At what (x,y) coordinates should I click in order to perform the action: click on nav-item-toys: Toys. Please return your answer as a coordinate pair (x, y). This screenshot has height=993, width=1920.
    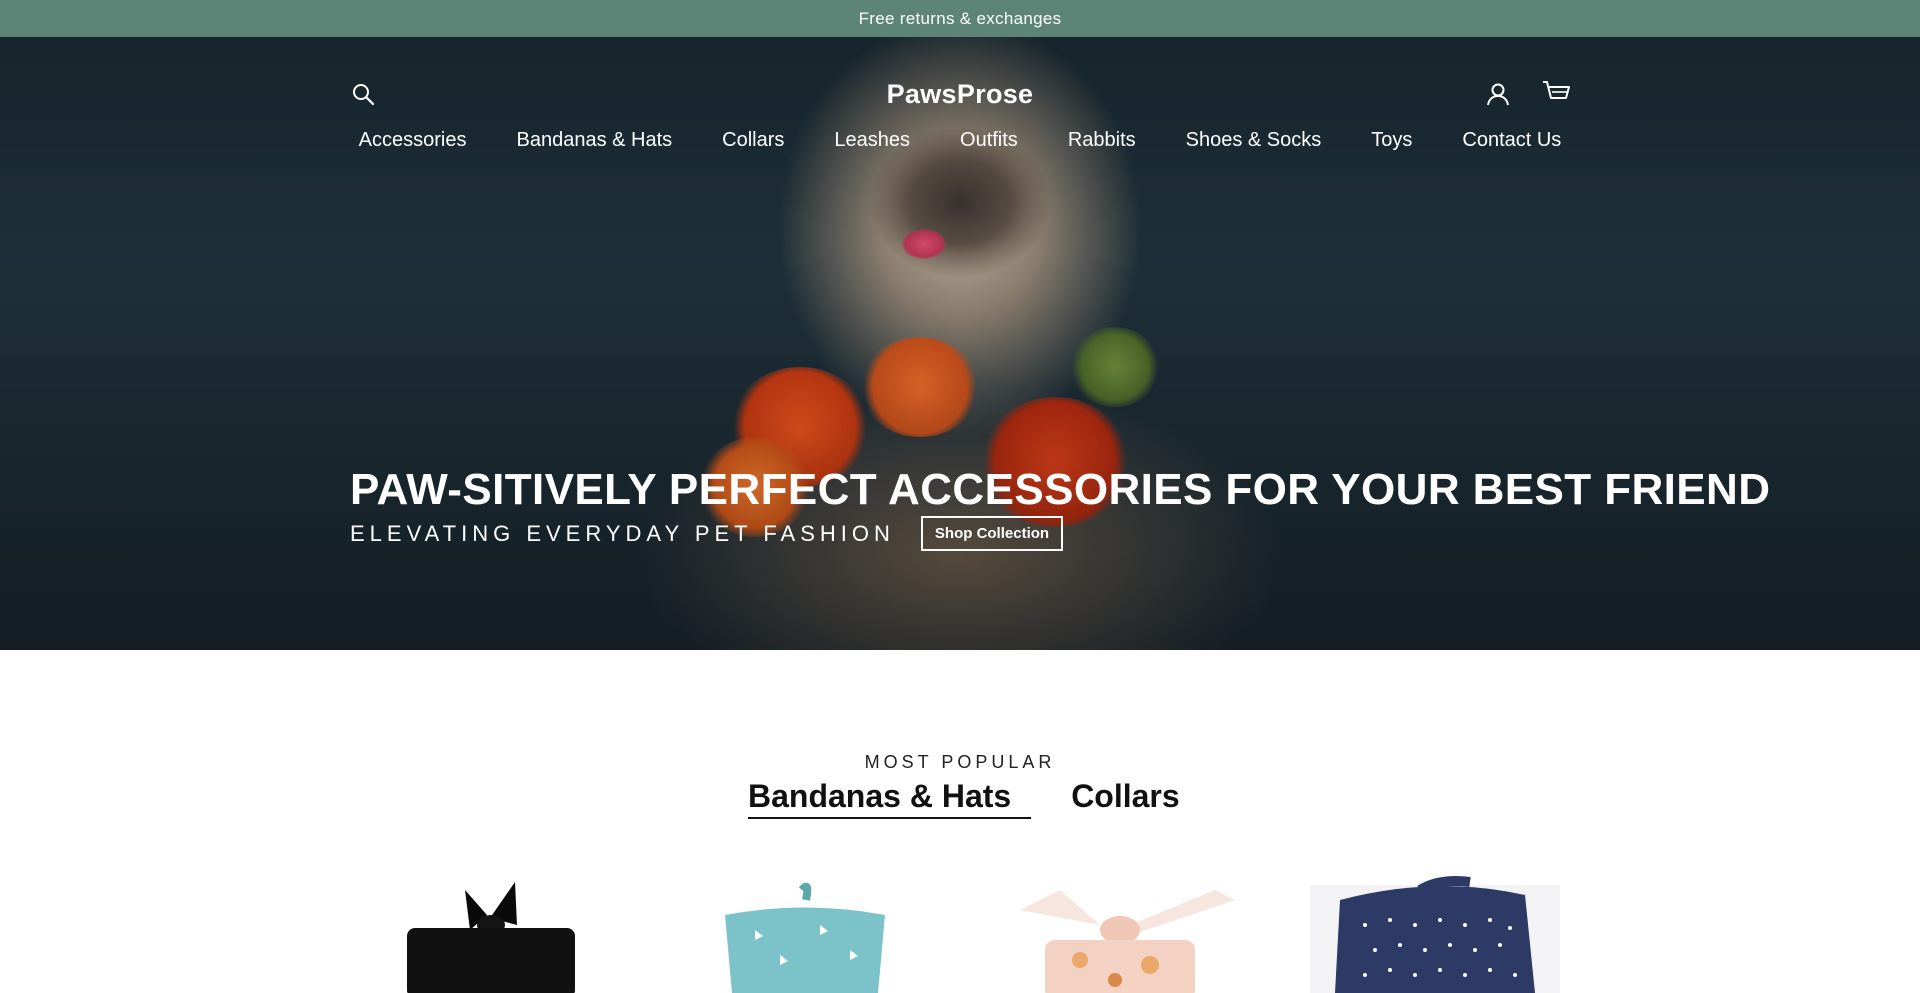
    Looking at the image, I should click on (1391, 140).